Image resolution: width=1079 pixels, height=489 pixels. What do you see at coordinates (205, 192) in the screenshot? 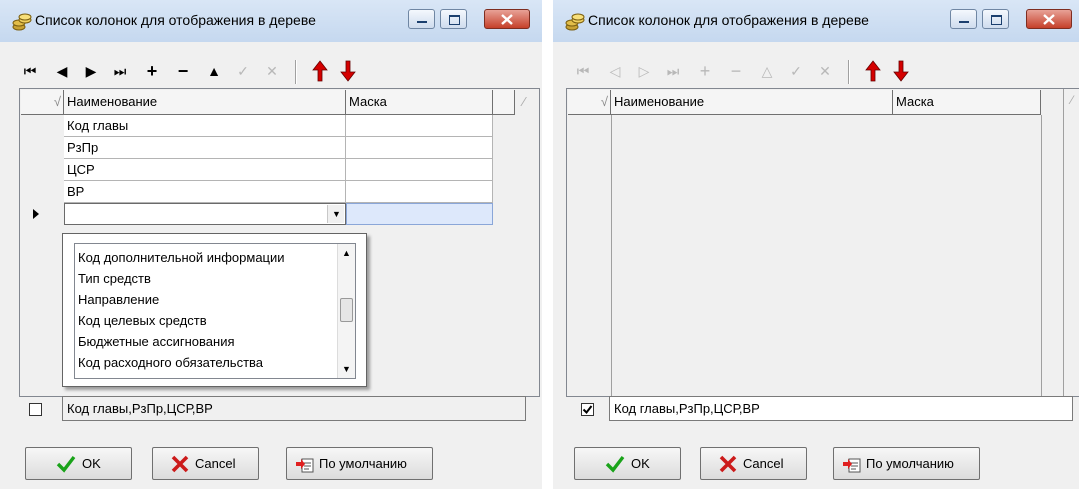
I see `table-row: ВР` at bounding box center [205, 192].